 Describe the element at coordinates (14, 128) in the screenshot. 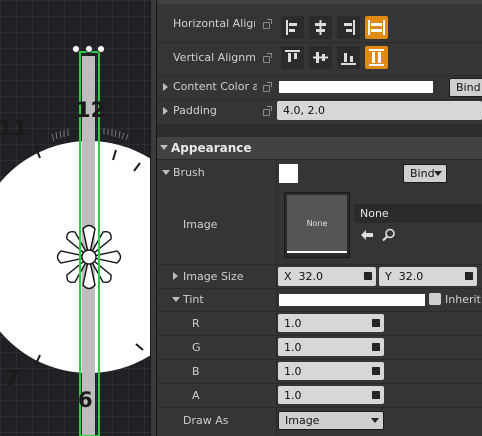

I see `clock-number-11: 11` at that location.